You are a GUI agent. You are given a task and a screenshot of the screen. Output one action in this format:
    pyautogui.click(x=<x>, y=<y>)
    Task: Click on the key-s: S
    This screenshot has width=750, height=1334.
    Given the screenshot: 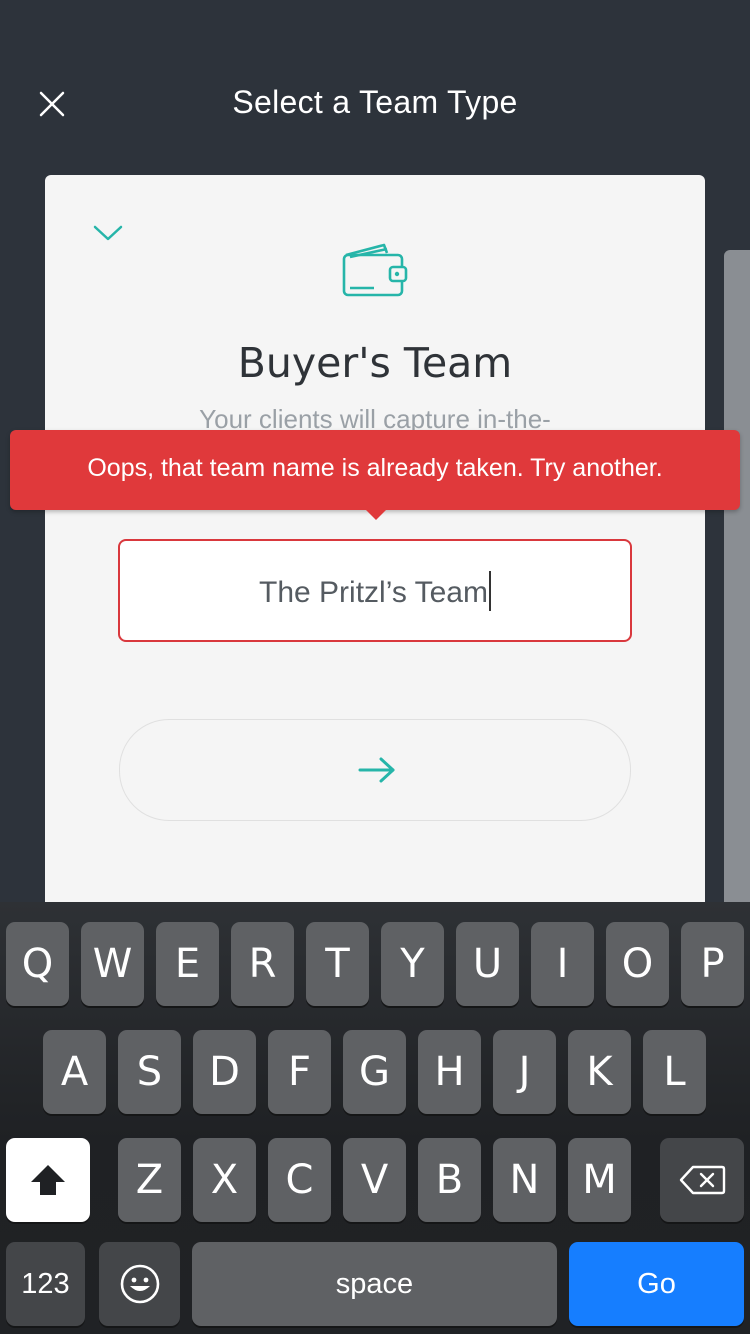 What is the action you would take?
    pyautogui.click(x=149, y=1072)
    